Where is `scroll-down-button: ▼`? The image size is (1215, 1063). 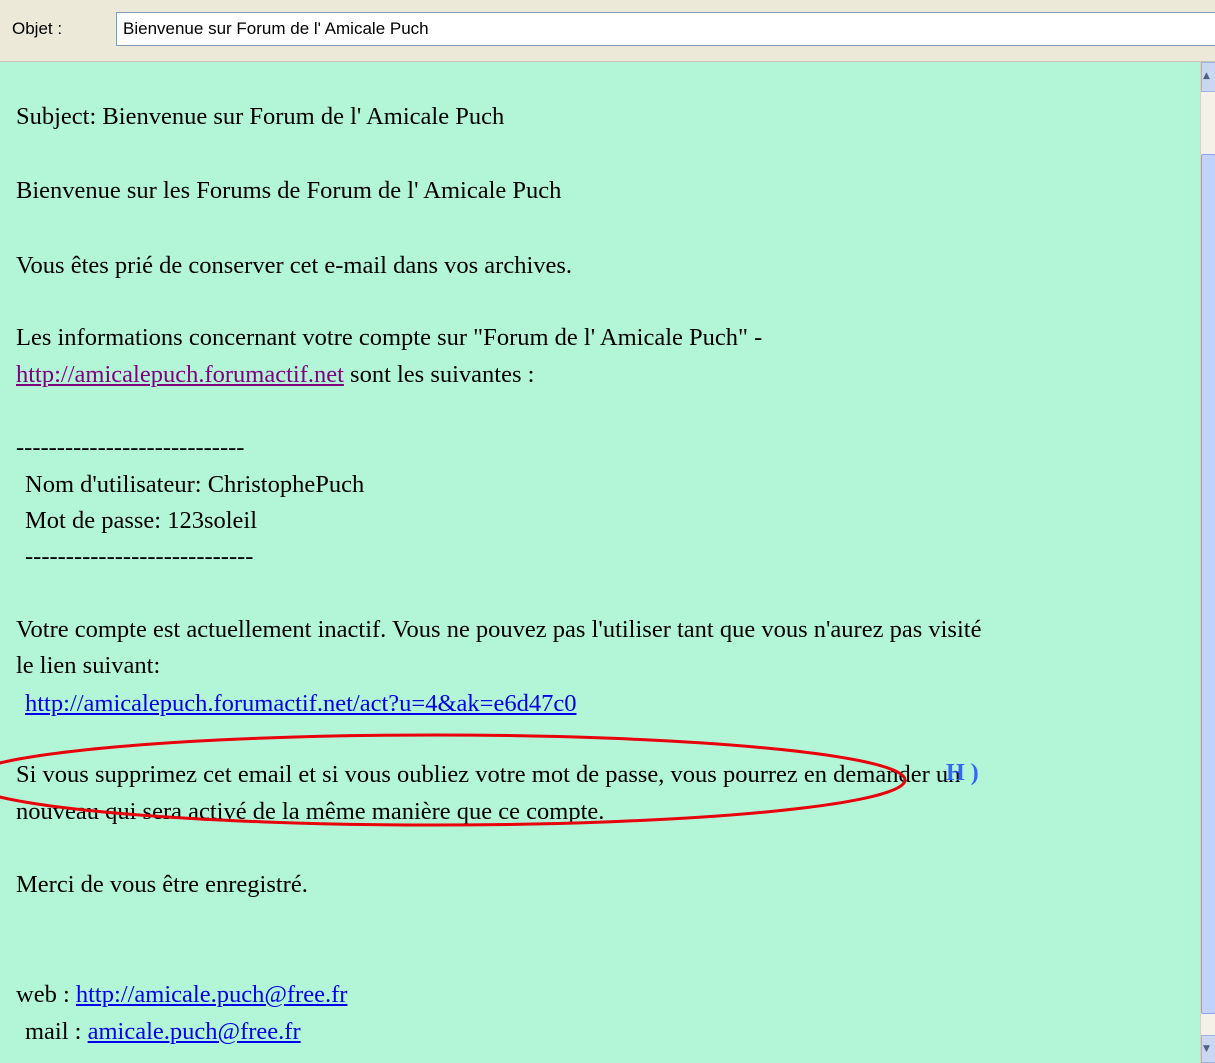
scroll-down-button: ▼ is located at coordinates (1208, 1049).